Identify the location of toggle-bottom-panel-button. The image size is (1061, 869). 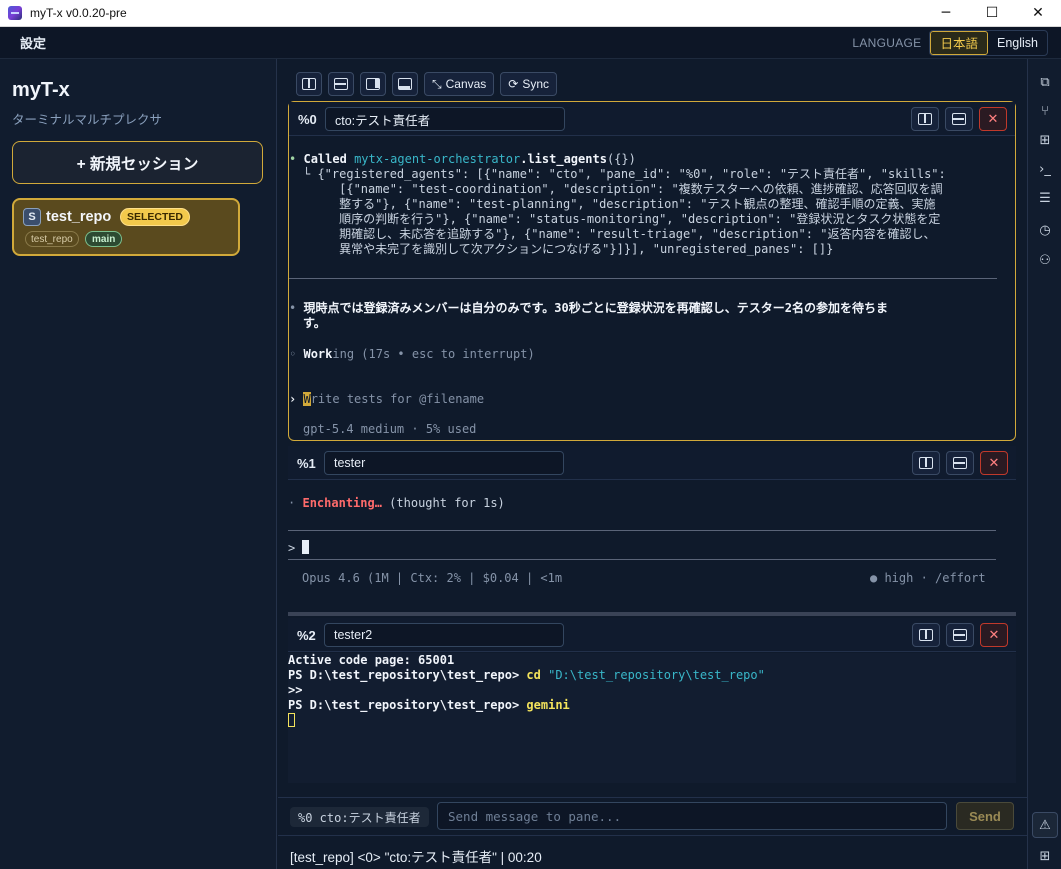
(405, 84).